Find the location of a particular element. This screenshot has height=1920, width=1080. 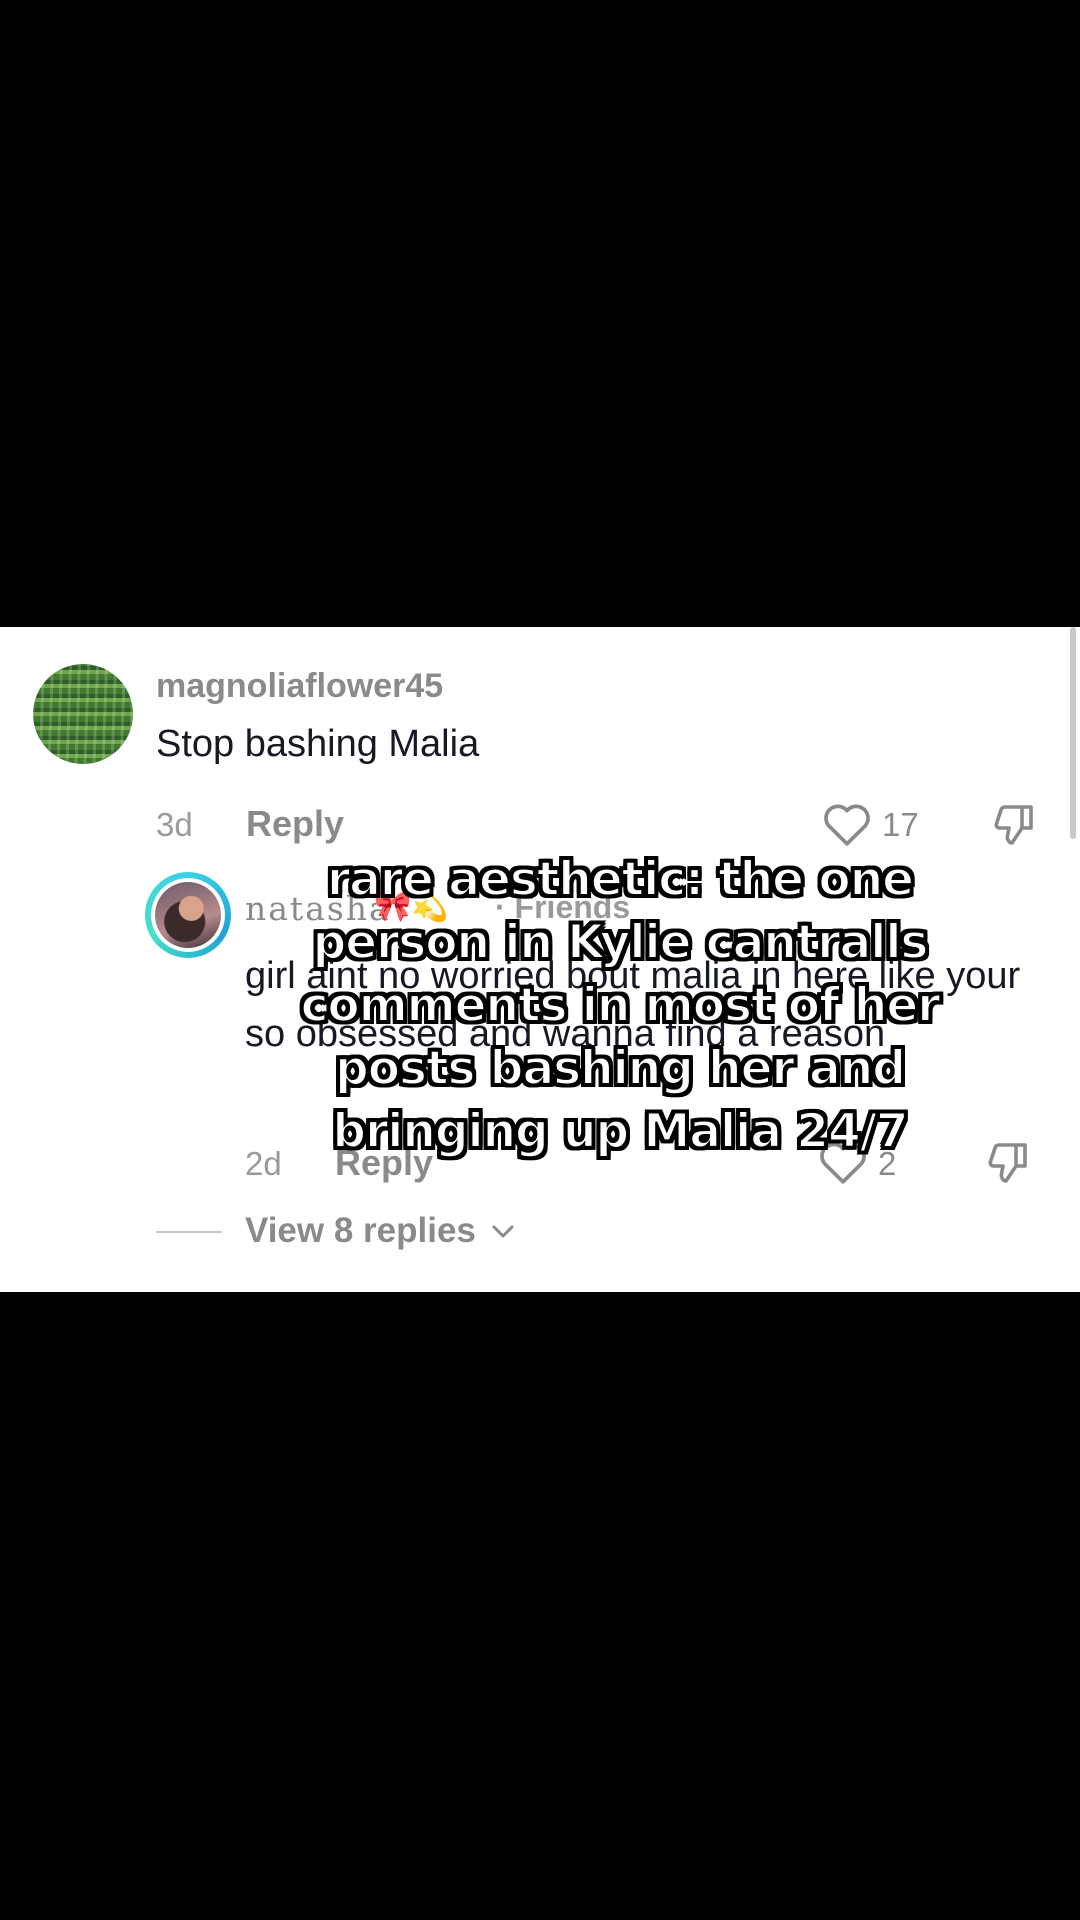

comment-text: Stop bashing Malia is located at coordinates (318, 744).